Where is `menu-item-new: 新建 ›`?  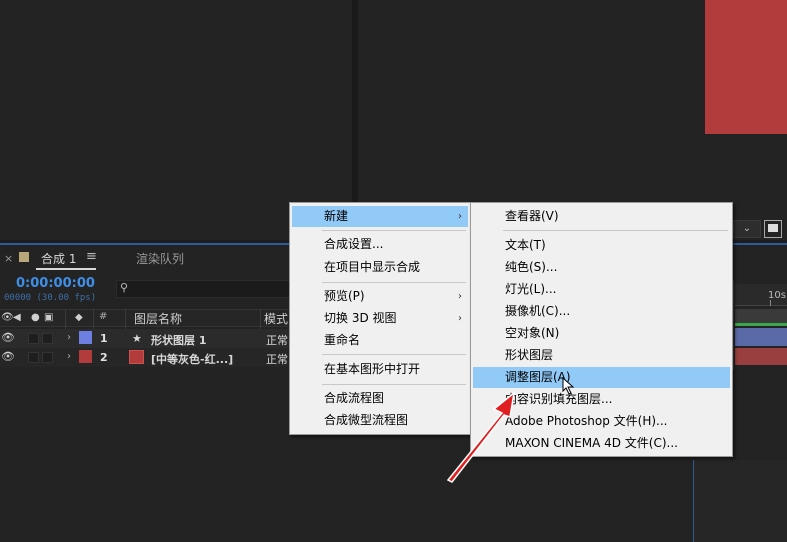 menu-item-new: 新建 › is located at coordinates (380, 216).